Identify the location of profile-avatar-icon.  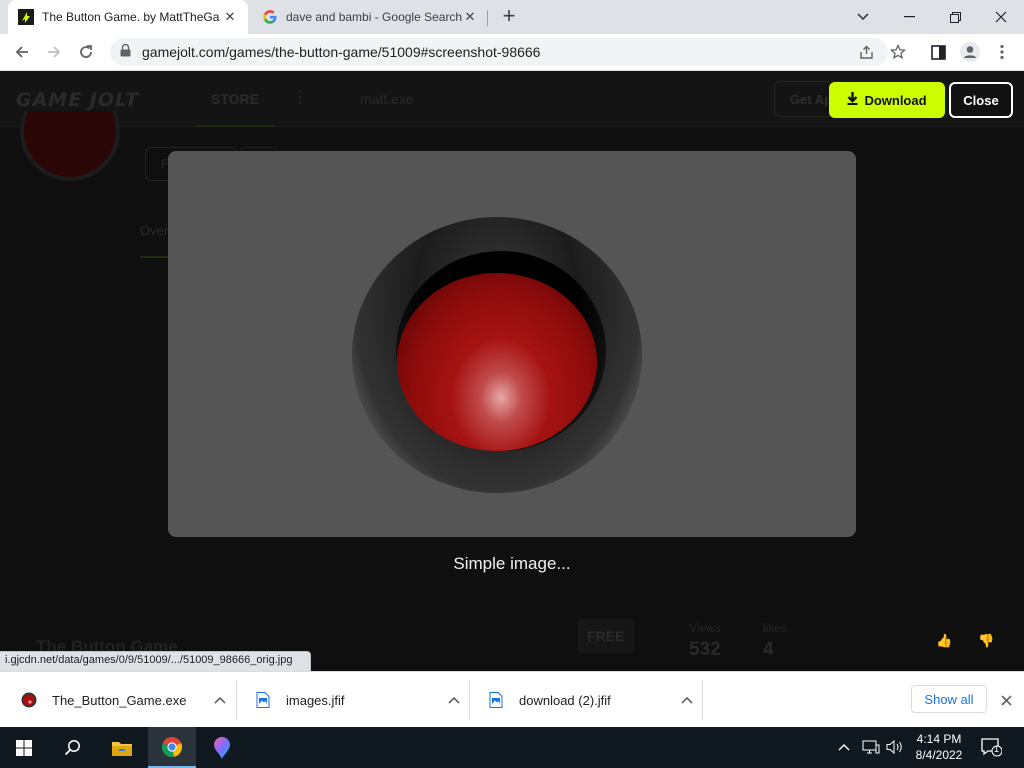
(970, 52).